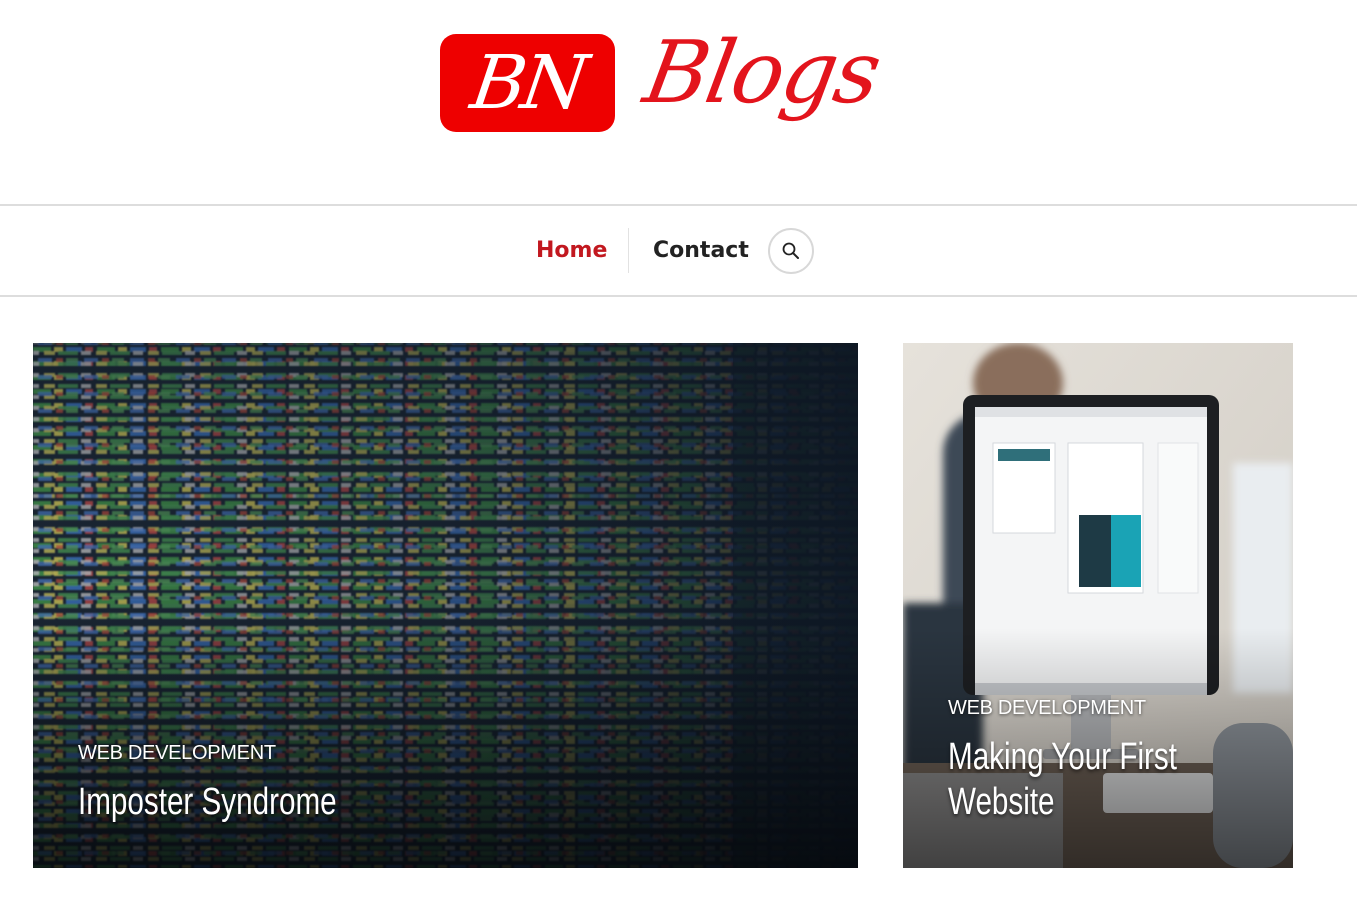  I want to click on post-title: Imposter Syndrome, so click(207, 802).